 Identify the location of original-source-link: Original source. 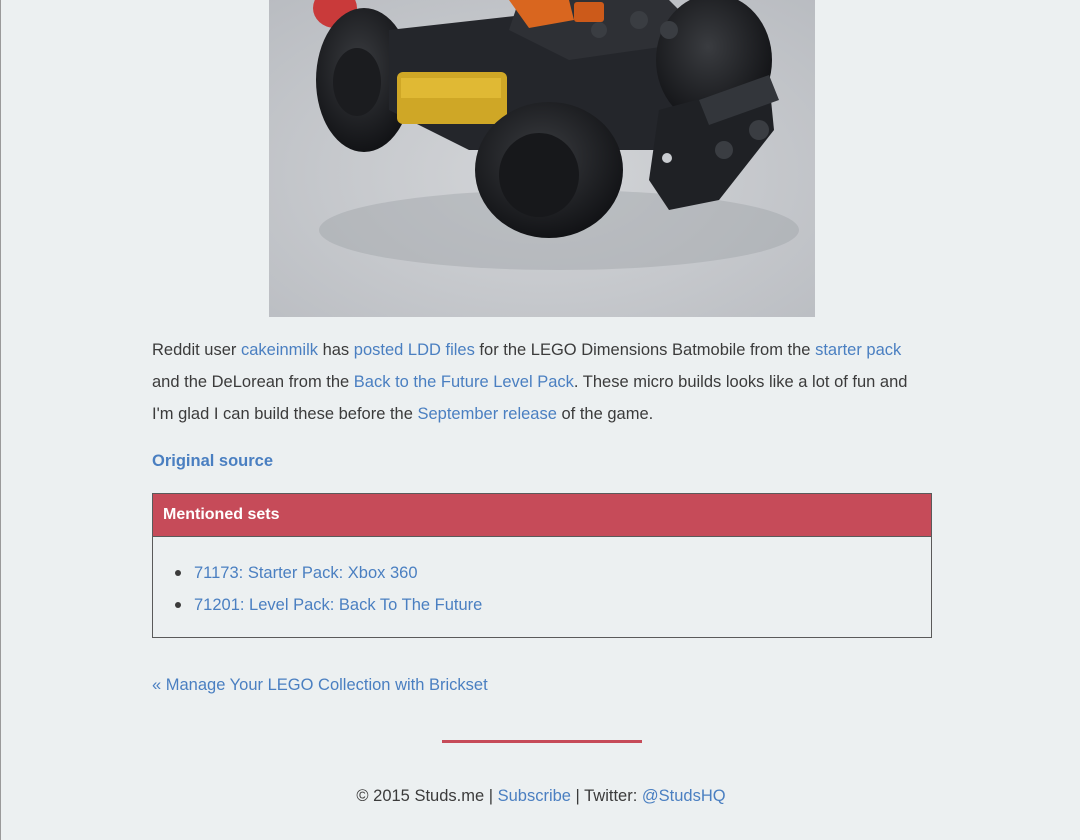
(212, 461).